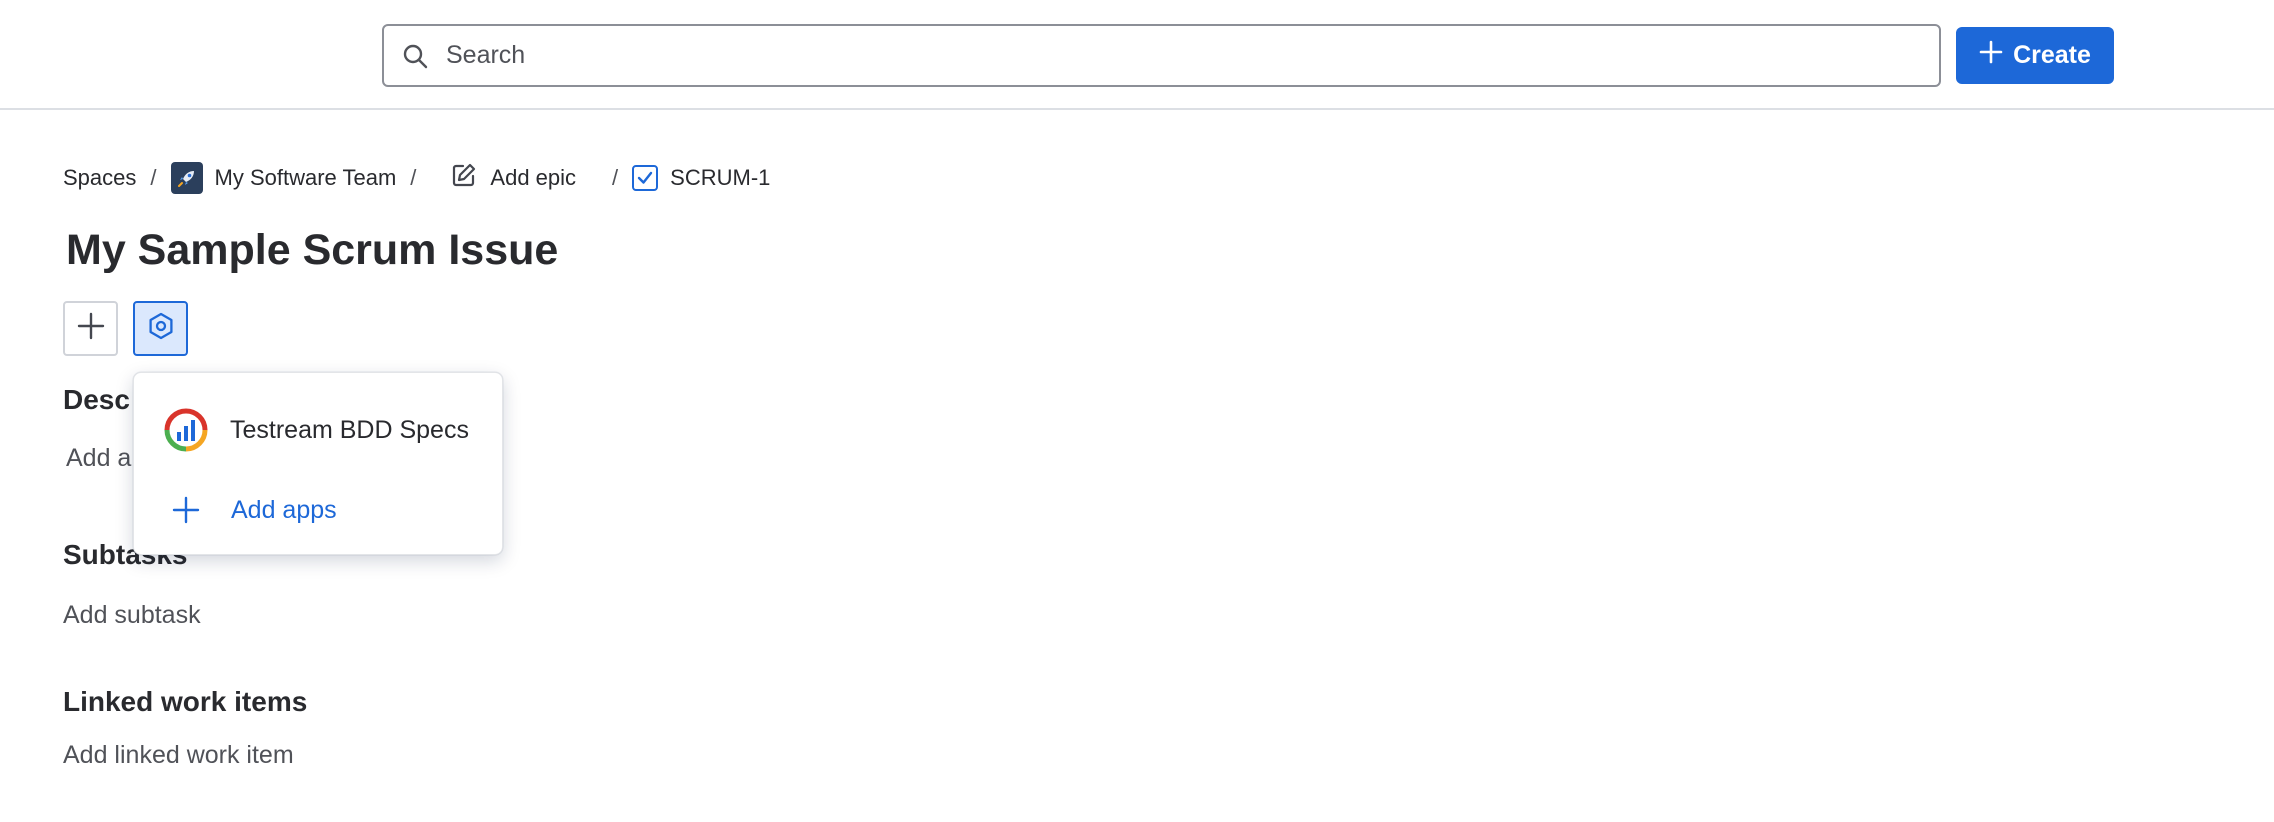 Image resolution: width=2274 pixels, height=822 pixels. Describe the element at coordinates (464, 178) in the screenshot. I see `edit-icon` at that location.